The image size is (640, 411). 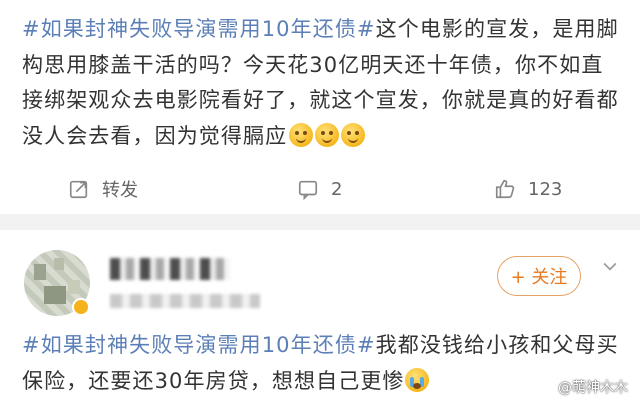 I want to click on watermark: @萌神木木, so click(x=582, y=387).